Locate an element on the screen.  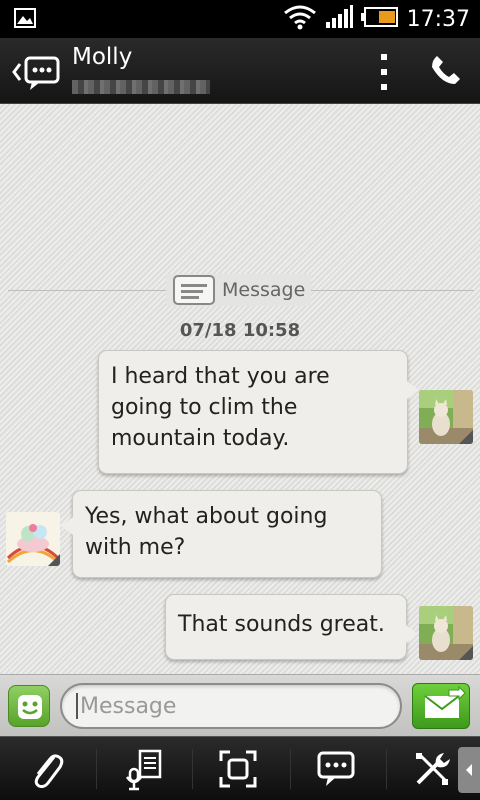
text-cursor is located at coordinates (77, 706).